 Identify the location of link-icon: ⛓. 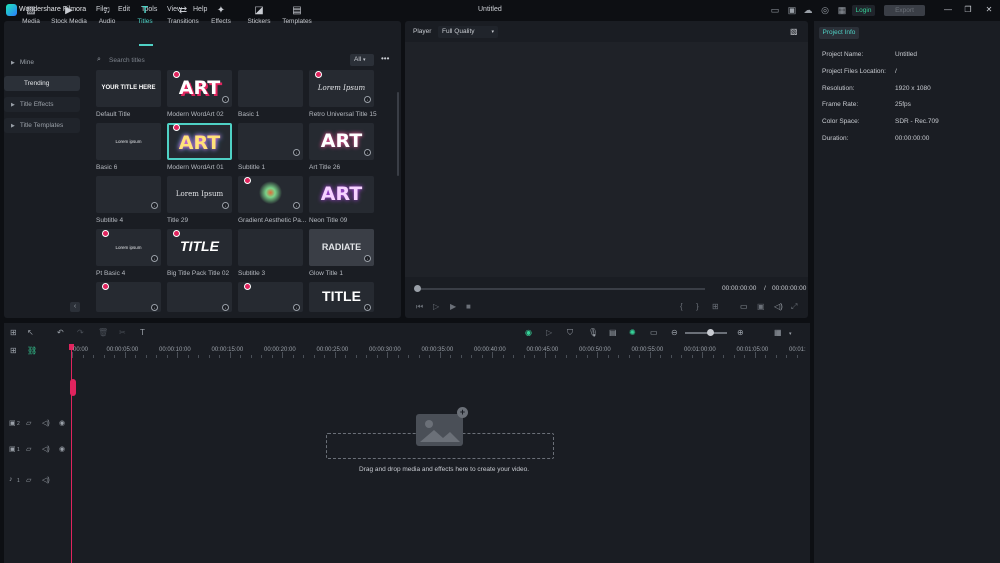
(32, 350).